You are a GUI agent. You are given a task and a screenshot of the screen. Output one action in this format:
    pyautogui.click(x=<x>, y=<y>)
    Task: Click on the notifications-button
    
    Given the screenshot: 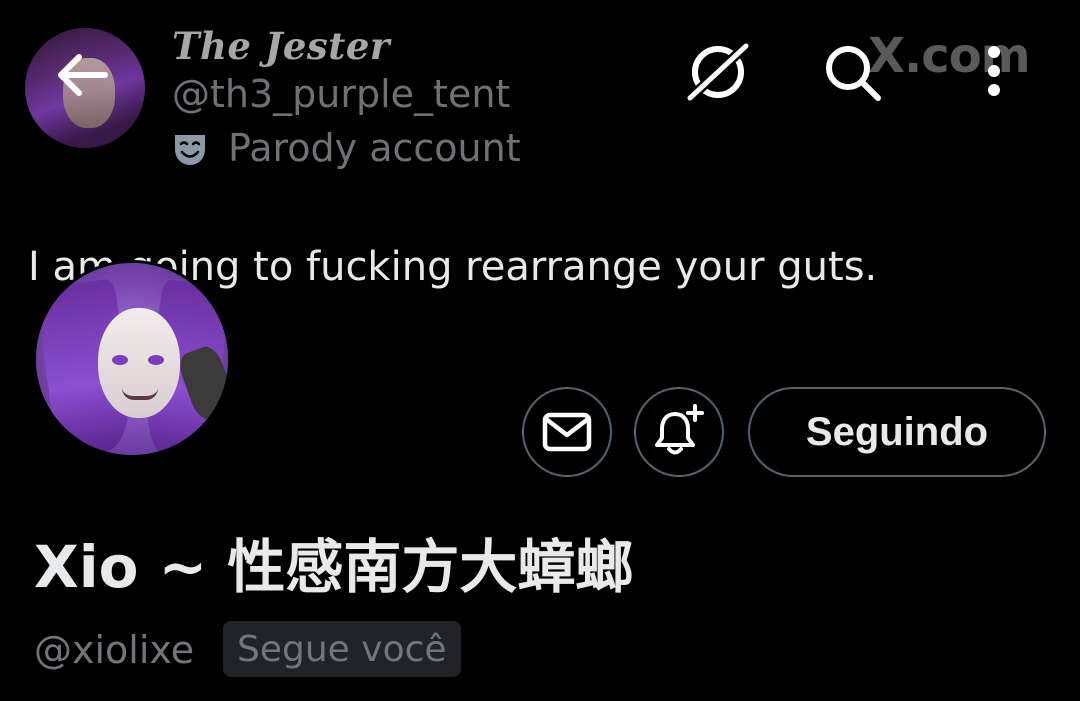 What is the action you would take?
    pyautogui.click(x=679, y=432)
    